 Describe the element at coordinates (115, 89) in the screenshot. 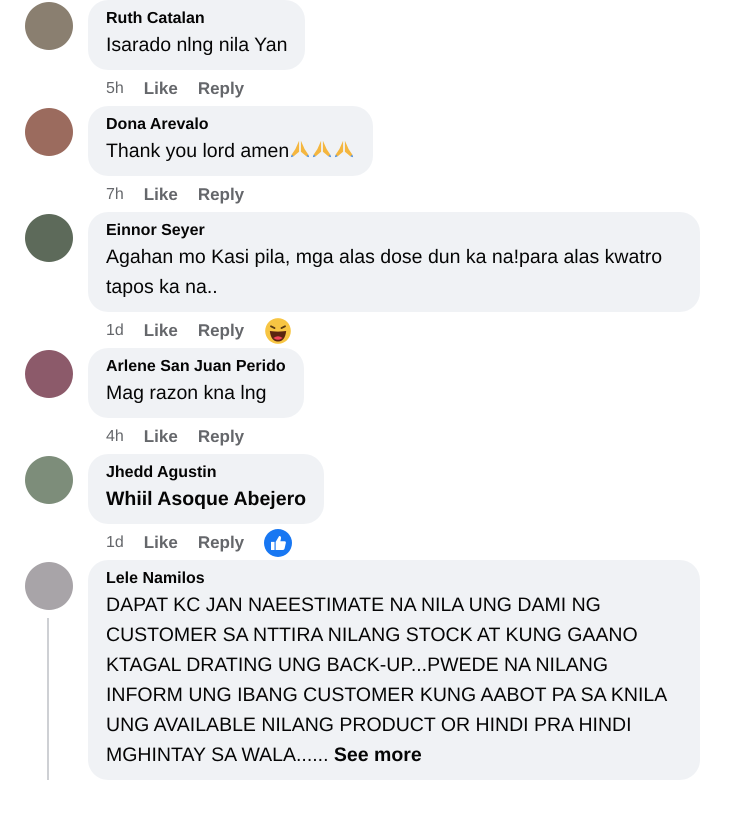

I see `timestamp: 5h` at that location.